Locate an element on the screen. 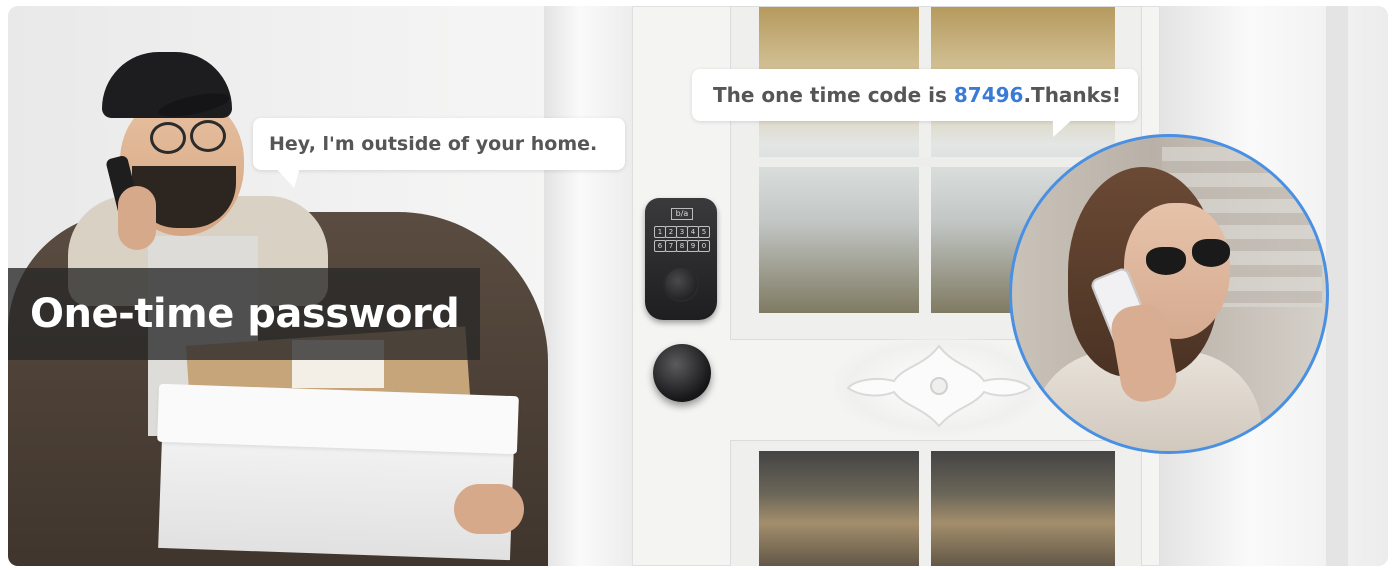  title-banner: One-time password is located at coordinates (244, 314).